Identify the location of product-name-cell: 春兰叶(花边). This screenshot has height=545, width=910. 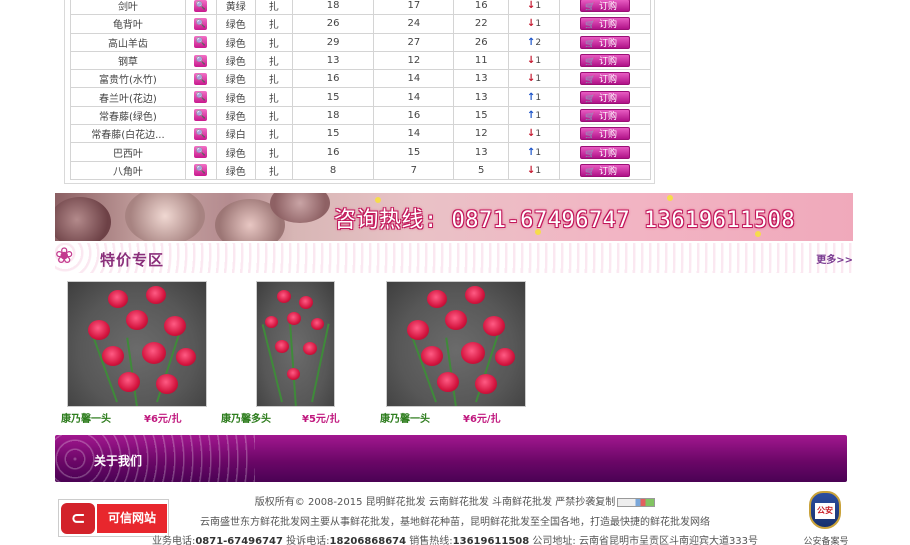
(128, 97).